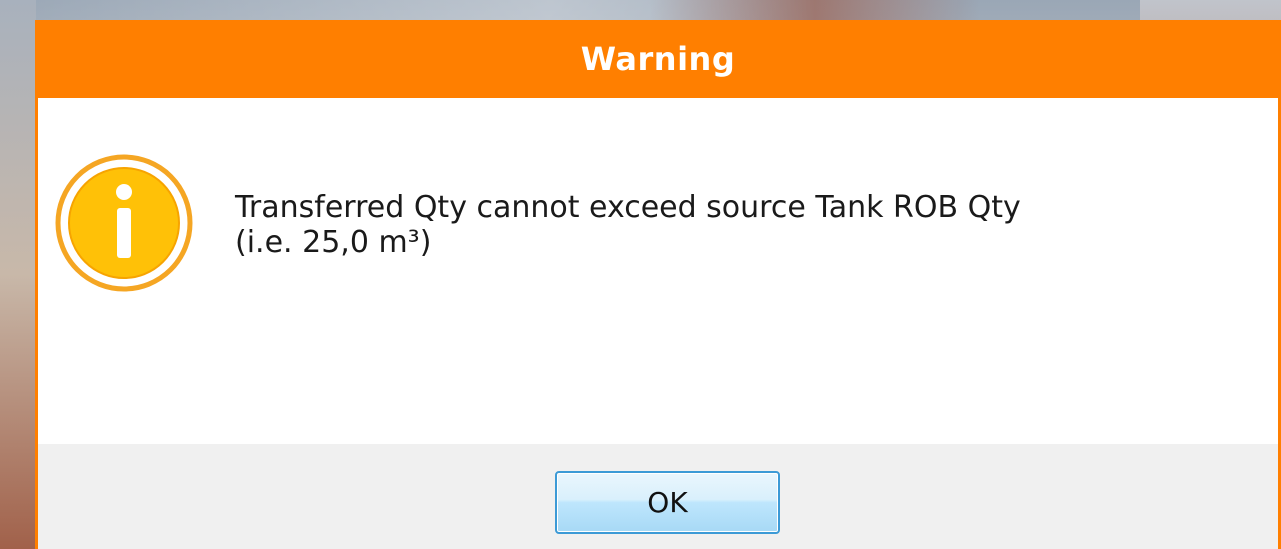 The height and width of the screenshot is (549, 1281). Describe the element at coordinates (124, 223) in the screenshot. I see `info-icon` at that location.